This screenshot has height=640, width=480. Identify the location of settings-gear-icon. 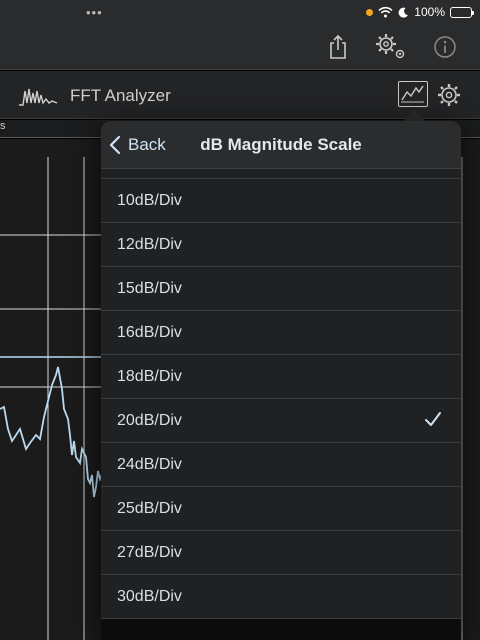
(390, 46).